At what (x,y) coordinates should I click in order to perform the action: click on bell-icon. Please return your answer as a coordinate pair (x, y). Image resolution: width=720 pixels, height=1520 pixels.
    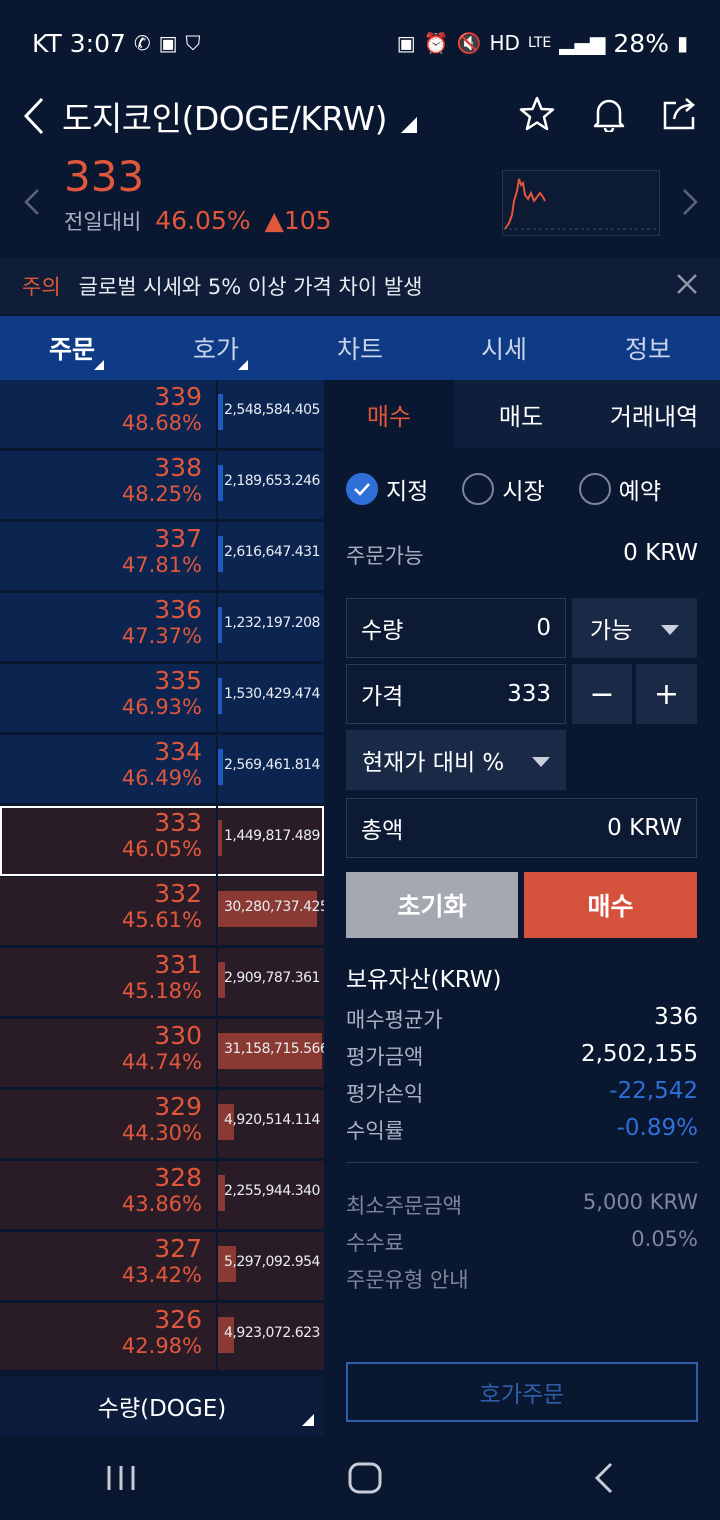
    Looking at the image, I should click on (609, 116).